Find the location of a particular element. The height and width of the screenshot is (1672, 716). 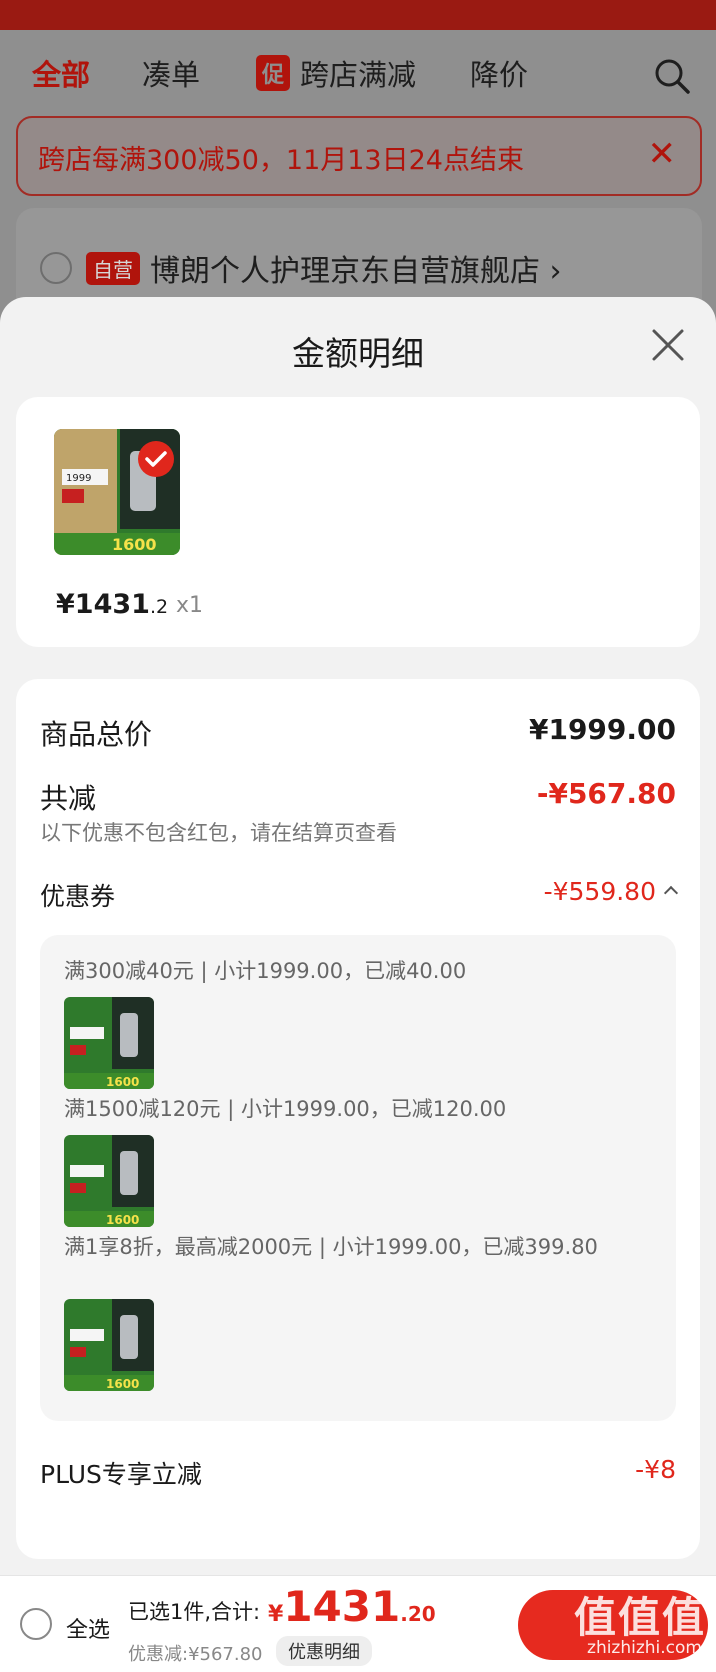

tab-label: 跨店满减 is located at coordinates (358, 75).